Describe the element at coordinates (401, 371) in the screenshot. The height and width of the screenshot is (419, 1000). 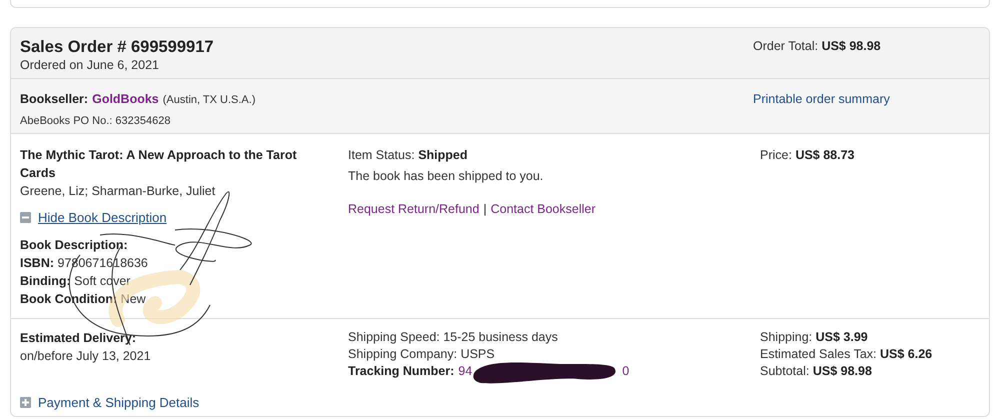
I see `tracking-label: Tracking Number:` at that location.